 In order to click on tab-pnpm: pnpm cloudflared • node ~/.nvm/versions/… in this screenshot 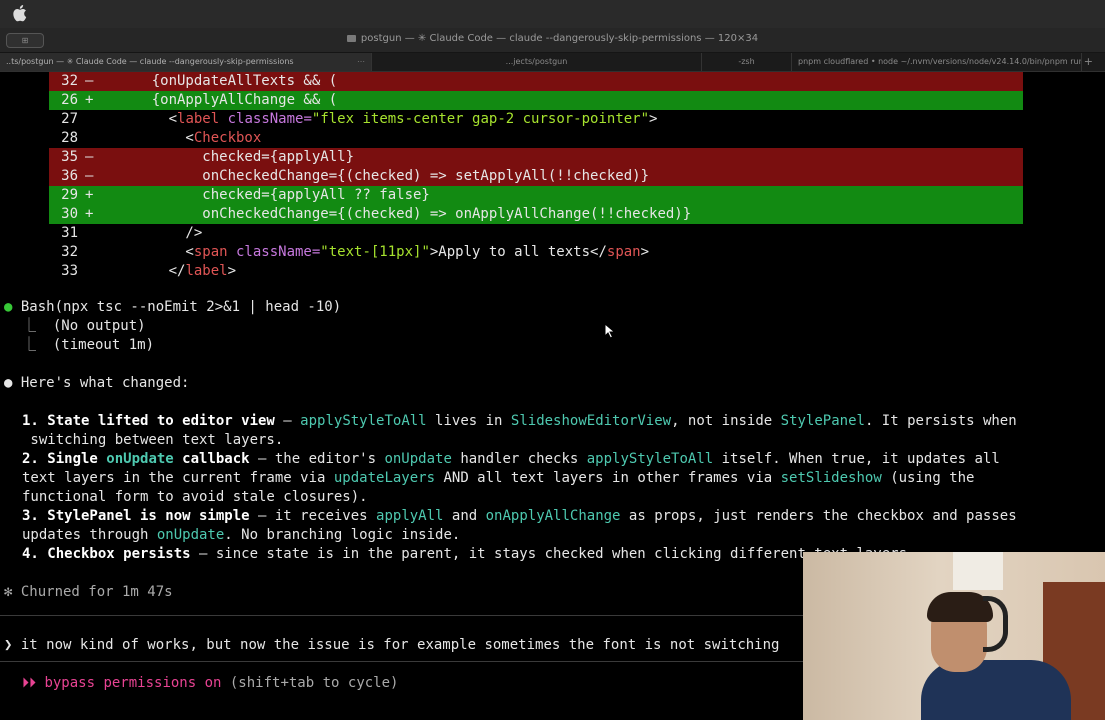, I will do `click(937, 62)`.